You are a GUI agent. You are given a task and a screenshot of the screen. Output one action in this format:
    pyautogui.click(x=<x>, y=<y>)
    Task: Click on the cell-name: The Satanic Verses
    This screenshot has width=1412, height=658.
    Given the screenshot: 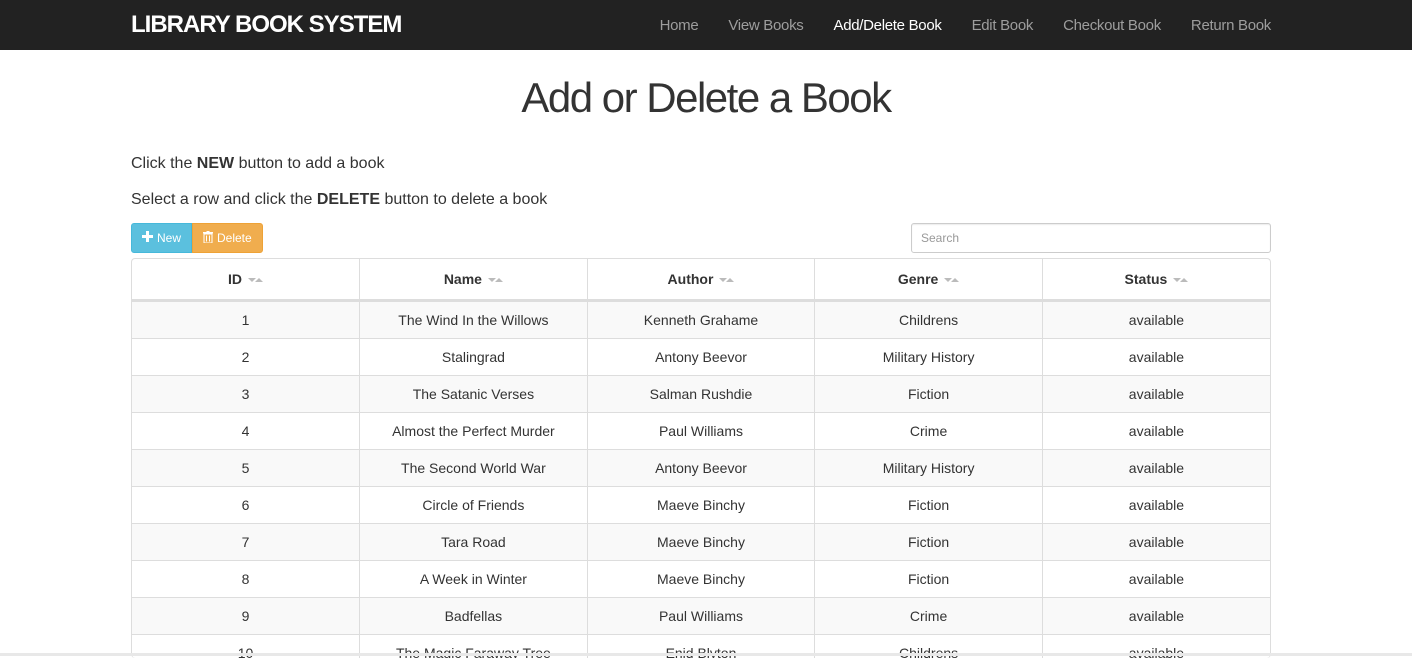 What is the action you would take?
    pyautogui.click(x=474, y=394)
    